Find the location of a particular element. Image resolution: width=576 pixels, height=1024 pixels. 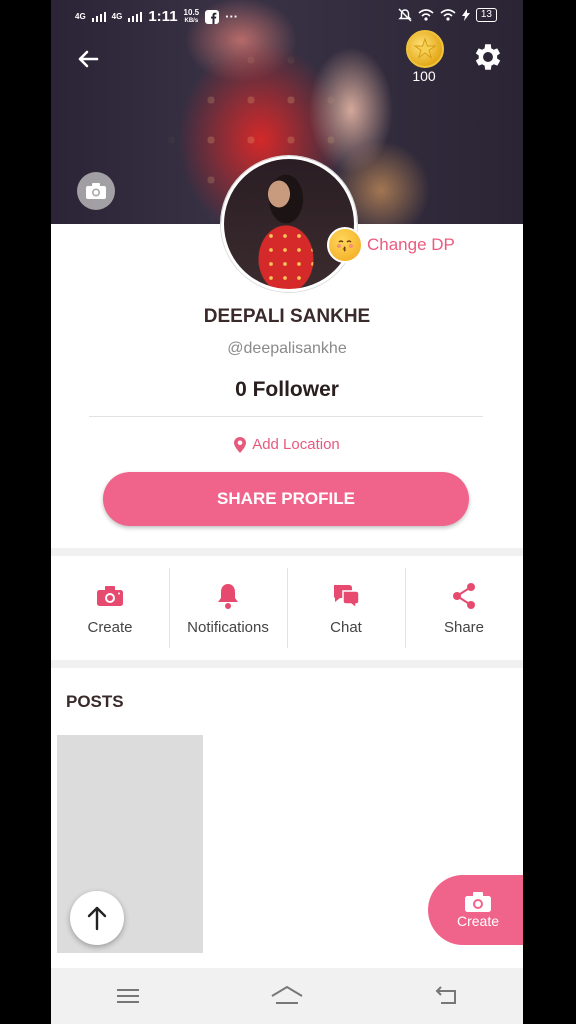

change-dp-button: Change DP is located at coordinates (391, 245).